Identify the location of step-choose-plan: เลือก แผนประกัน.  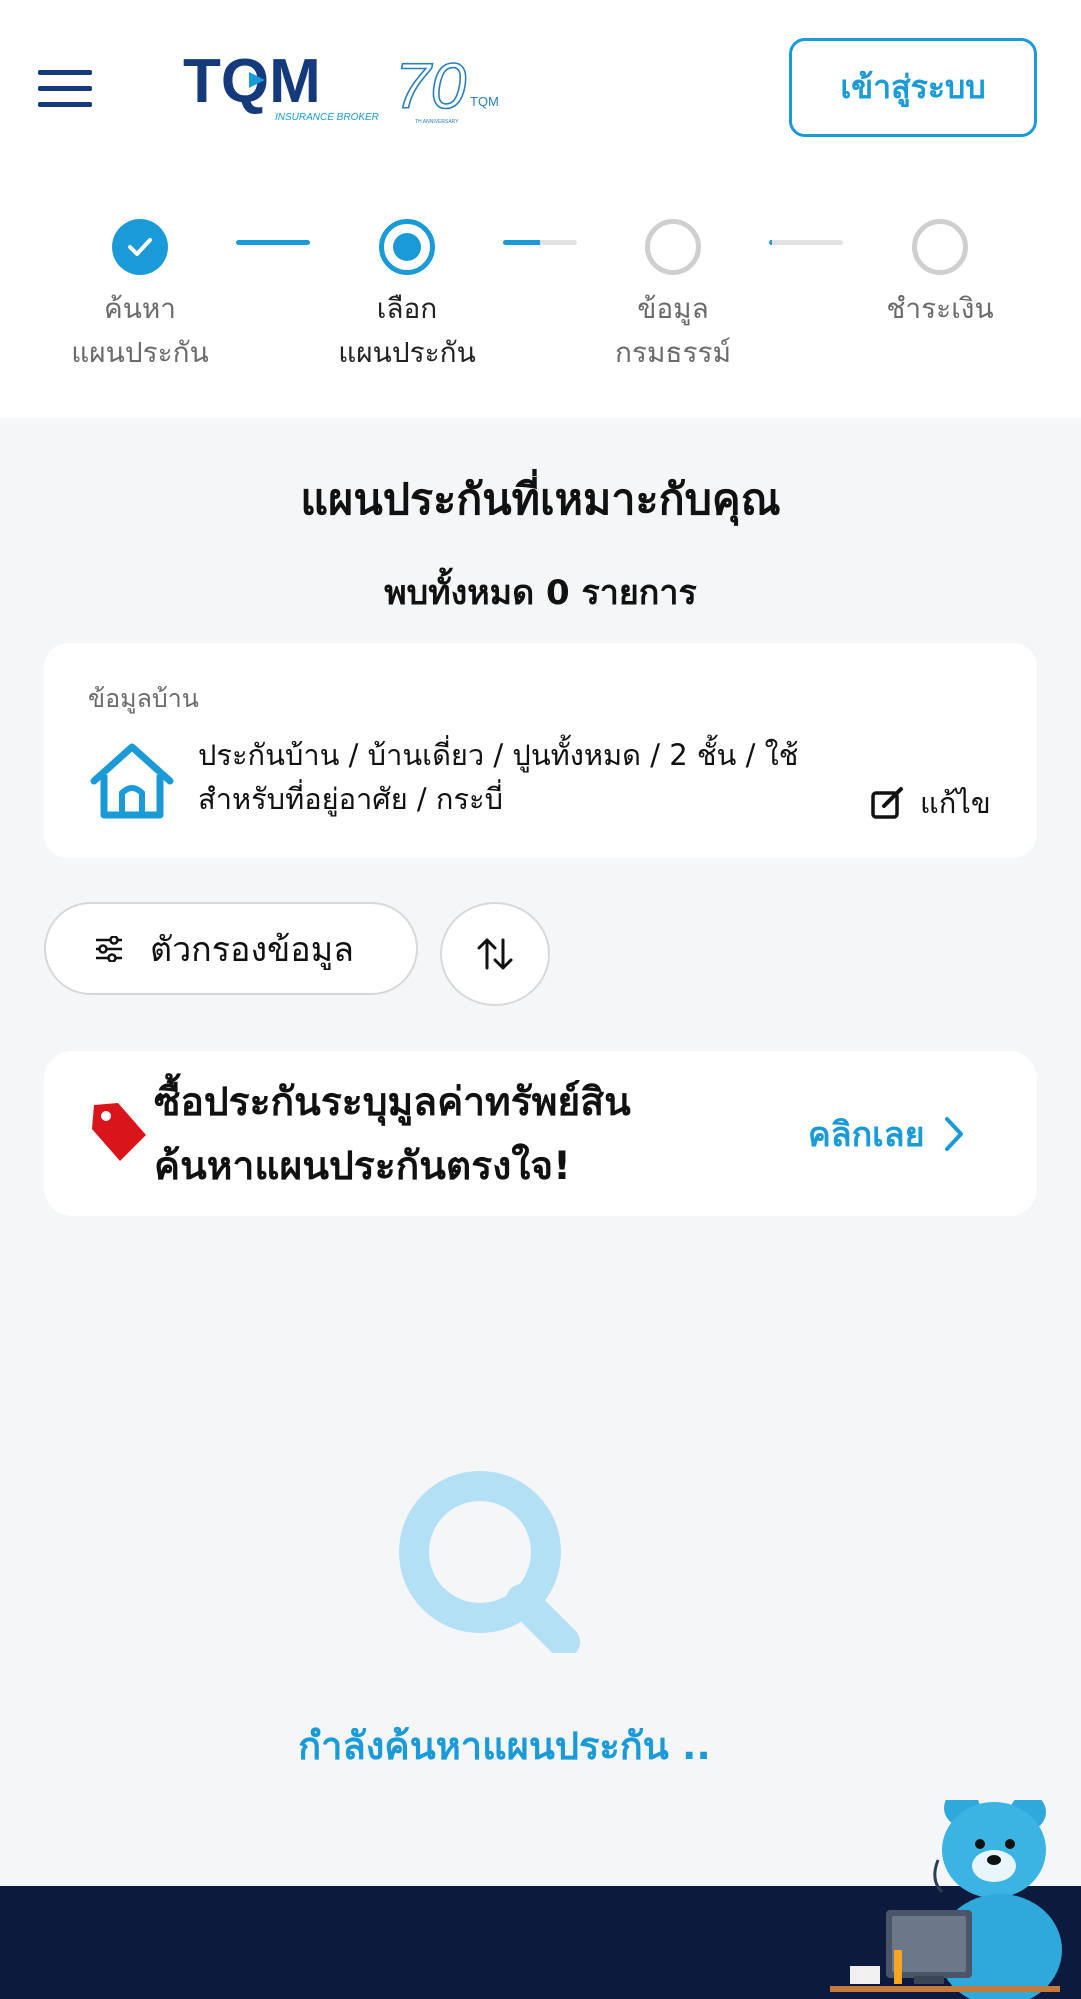
(407, 297).